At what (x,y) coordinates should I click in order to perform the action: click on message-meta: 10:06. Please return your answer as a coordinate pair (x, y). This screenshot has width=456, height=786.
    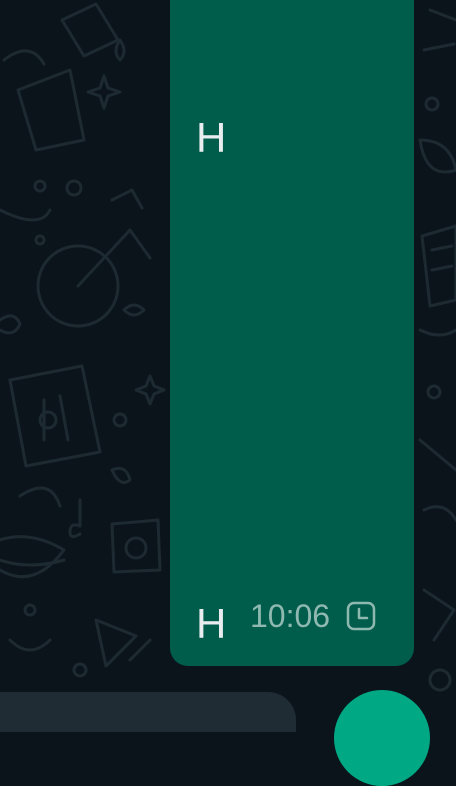
    Looking at the image, I should click on (313, 616).